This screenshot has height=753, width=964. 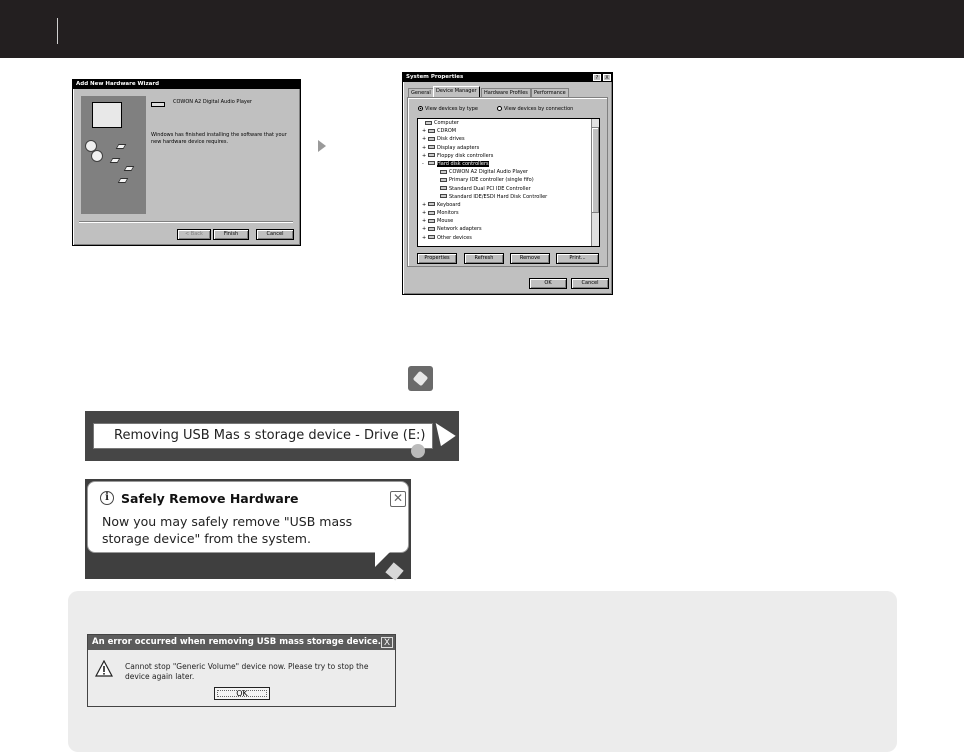 I want to click on page-header-bar, so click(x=482, y=29).